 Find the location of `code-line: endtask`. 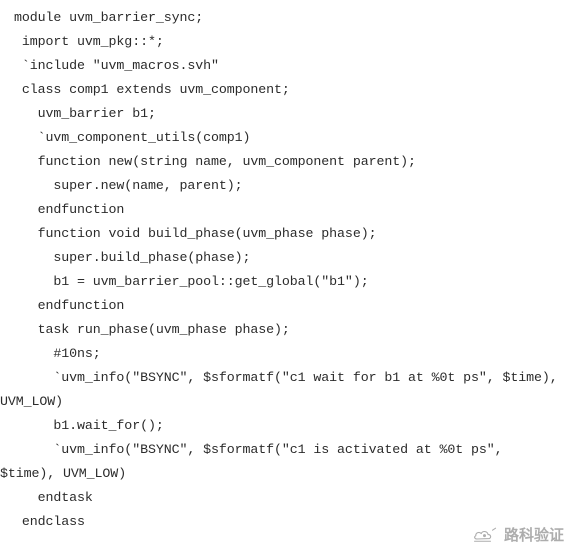

code-line: endtask is located at coordinates (53, 497).